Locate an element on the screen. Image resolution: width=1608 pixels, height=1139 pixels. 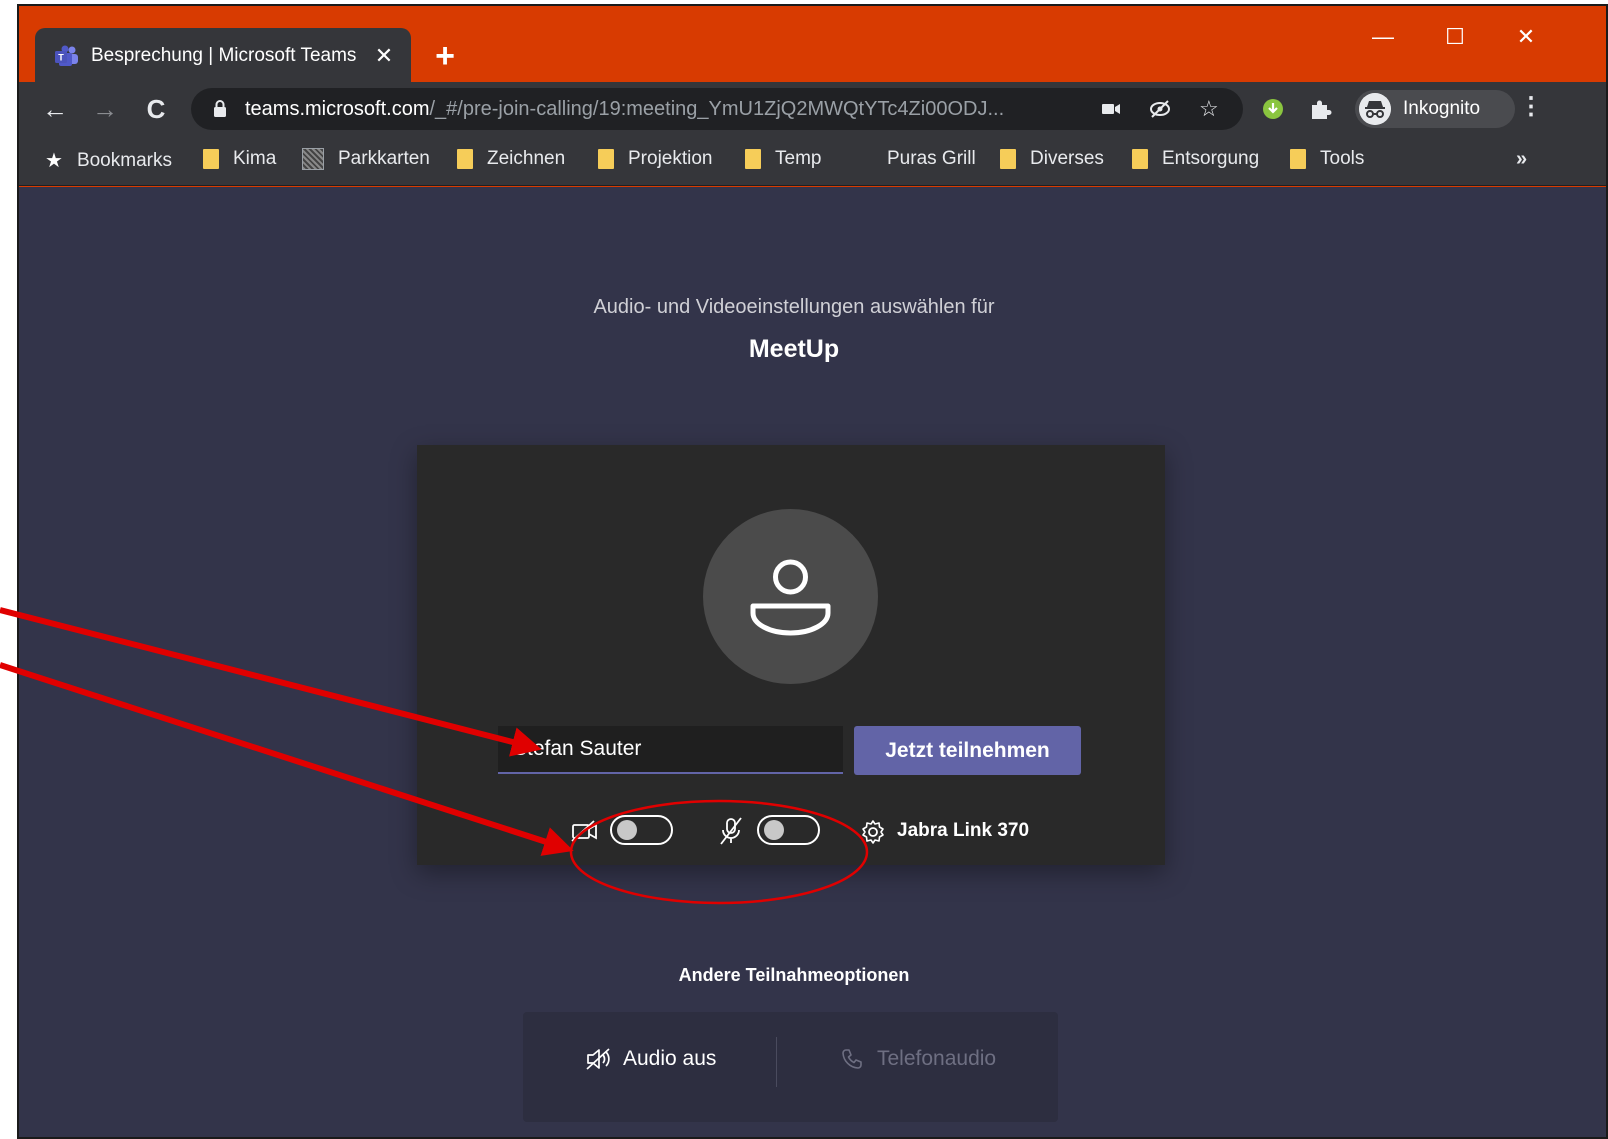
annotation-overlay is located at coordinates (434, 756).